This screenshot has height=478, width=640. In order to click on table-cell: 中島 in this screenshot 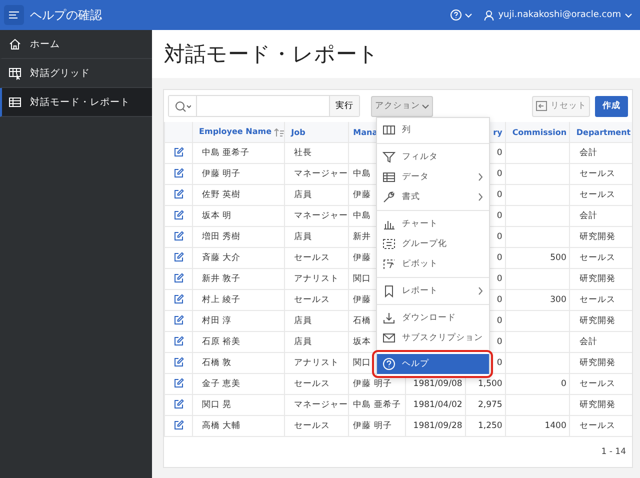, I will do `click(362, 174)`.